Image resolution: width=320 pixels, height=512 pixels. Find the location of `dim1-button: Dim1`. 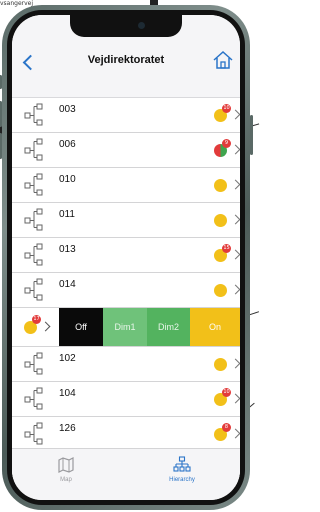

dim1-button: Dim1 is located at coordinates (125, 327).